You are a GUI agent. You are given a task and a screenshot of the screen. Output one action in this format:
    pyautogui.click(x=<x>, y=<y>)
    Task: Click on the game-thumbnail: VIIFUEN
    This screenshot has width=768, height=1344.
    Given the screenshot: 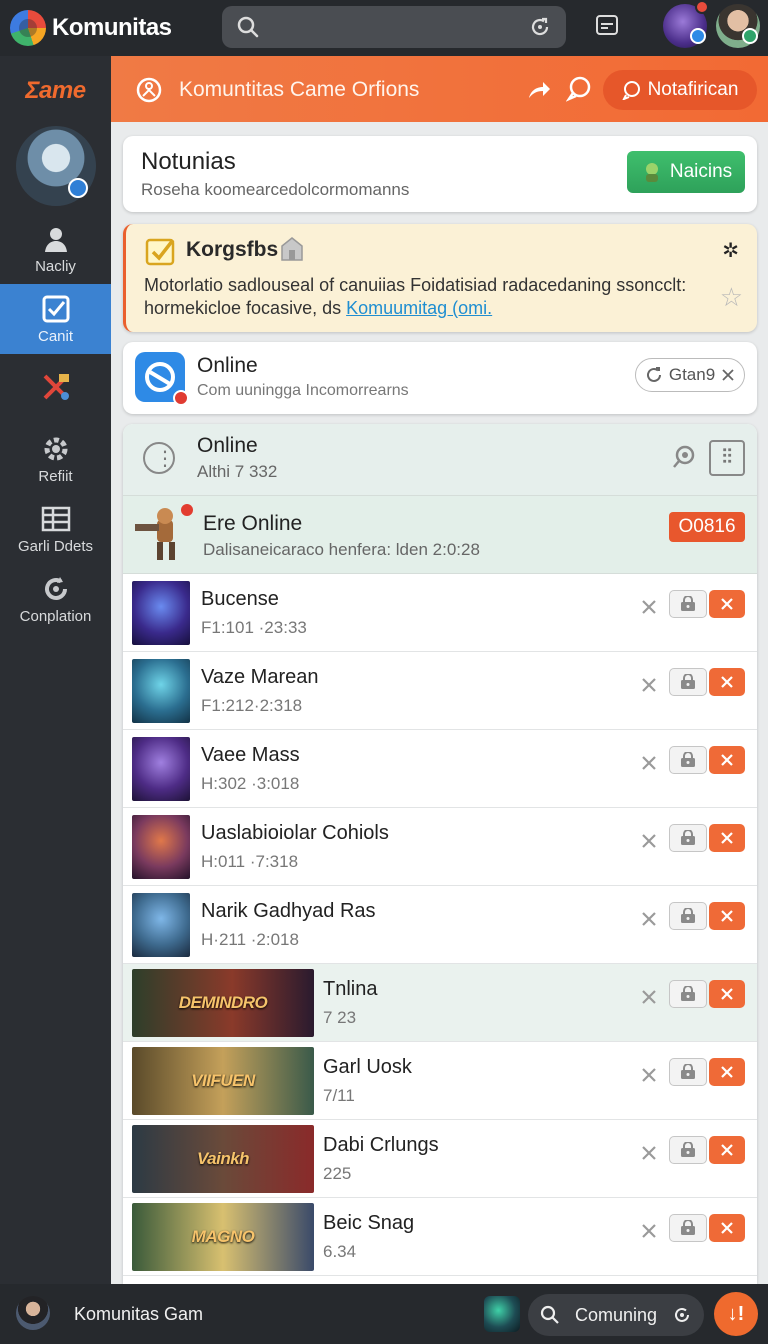 What is the action you would take?
    pyautogui.click(x=223, y=1081)
    